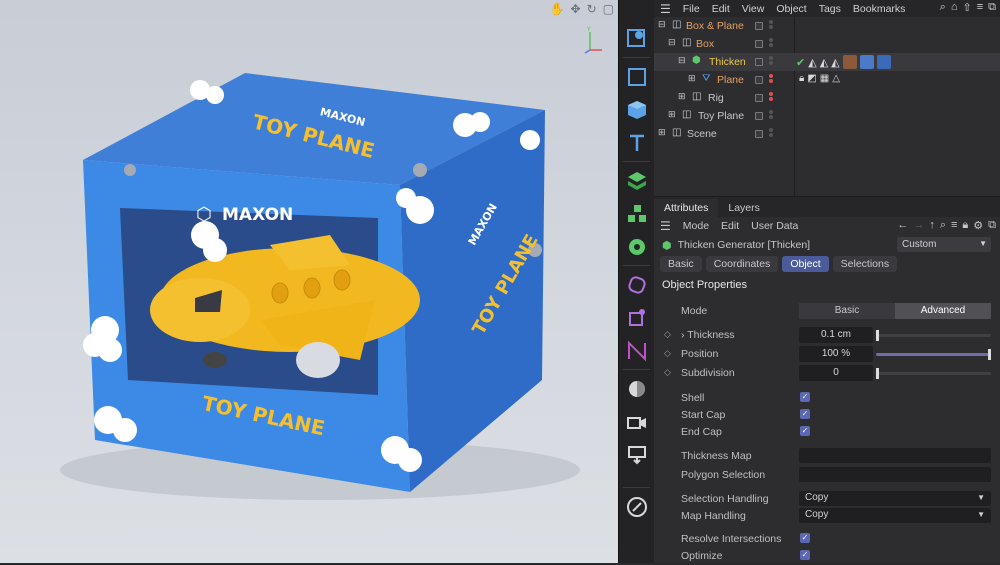 The height and width of the screenshot is (565, 1000). Describe the element at coordinates (830, 9) in the screenshot. I see `menu-tags: Tags` at that location.